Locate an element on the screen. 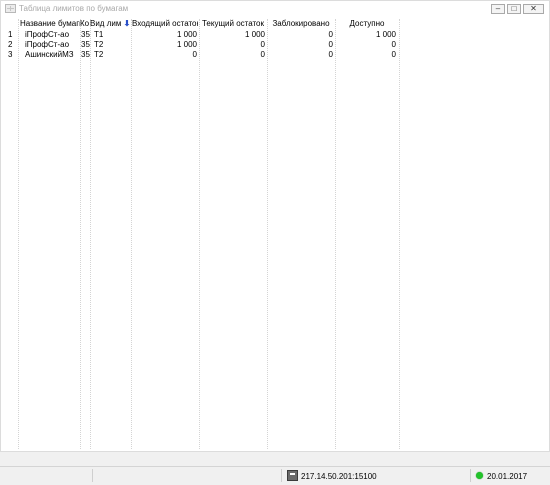  cell-current: 1 000 is located at coordinates (254, 34).